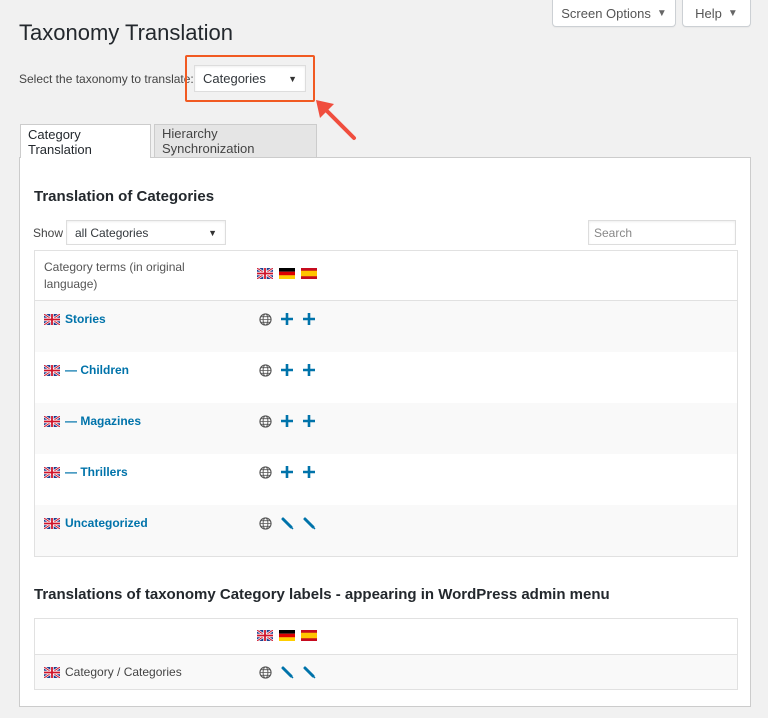  What do you see at coordinates (708, 13) in the screenshot?
I see `help-label: Help` at bounding box center [708, 13].